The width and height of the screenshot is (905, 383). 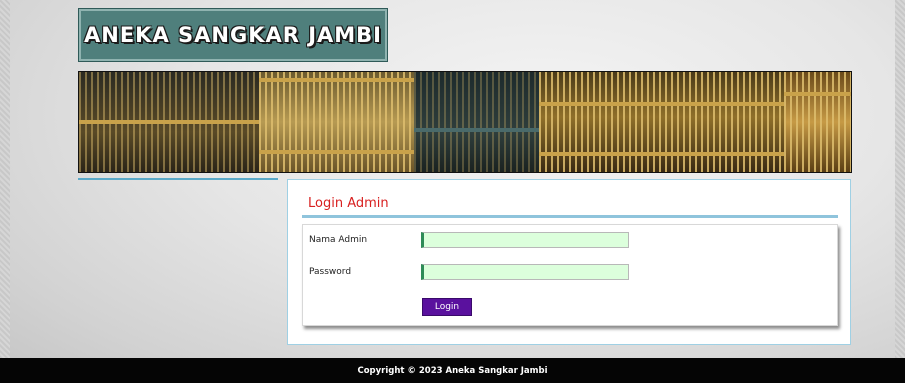 I want to click on password-input, so click(x=525, y=272).